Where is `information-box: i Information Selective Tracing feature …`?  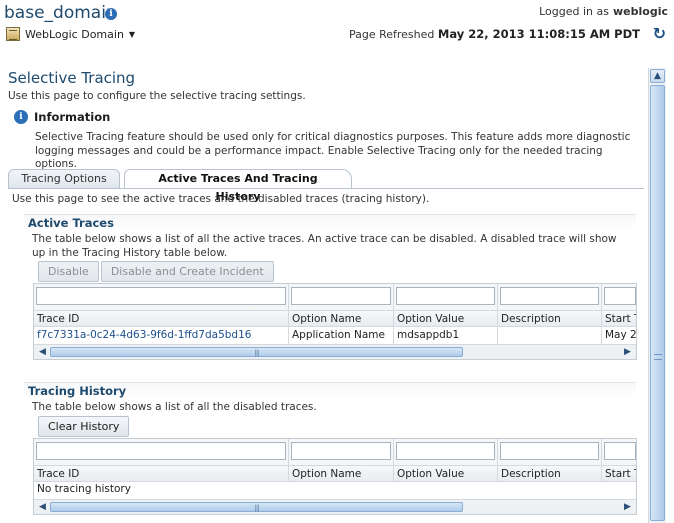
information-box: i Information Selective Tracing feature … is located at coordinates (324, 141).